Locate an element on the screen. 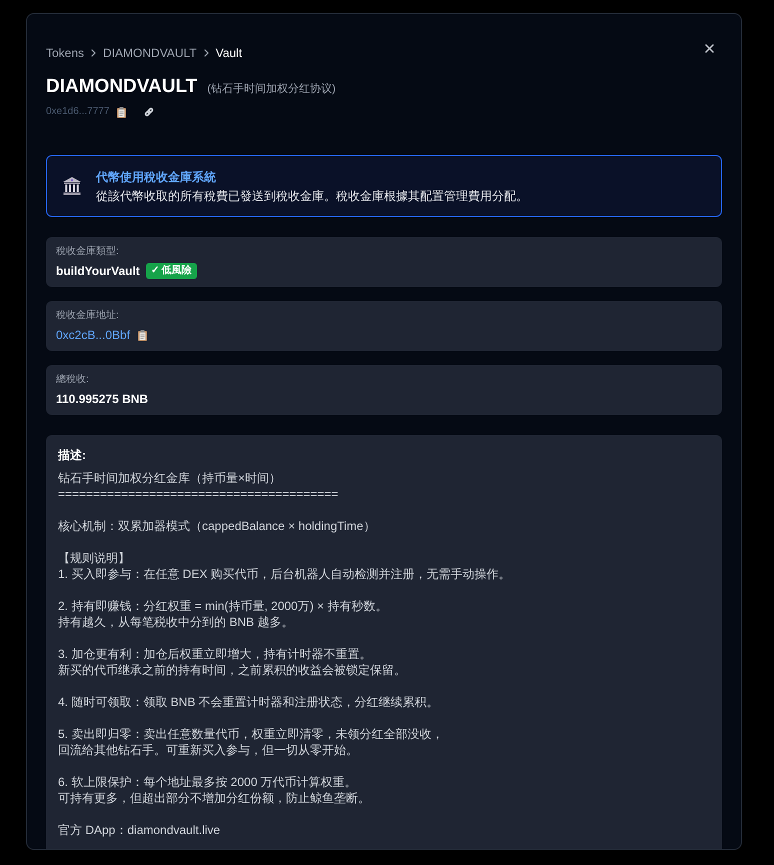 The width and height of the screenshot is (774, 865). token-subtitle: (钻石手时间加权分红协议) is located at coordinates (271, 89).